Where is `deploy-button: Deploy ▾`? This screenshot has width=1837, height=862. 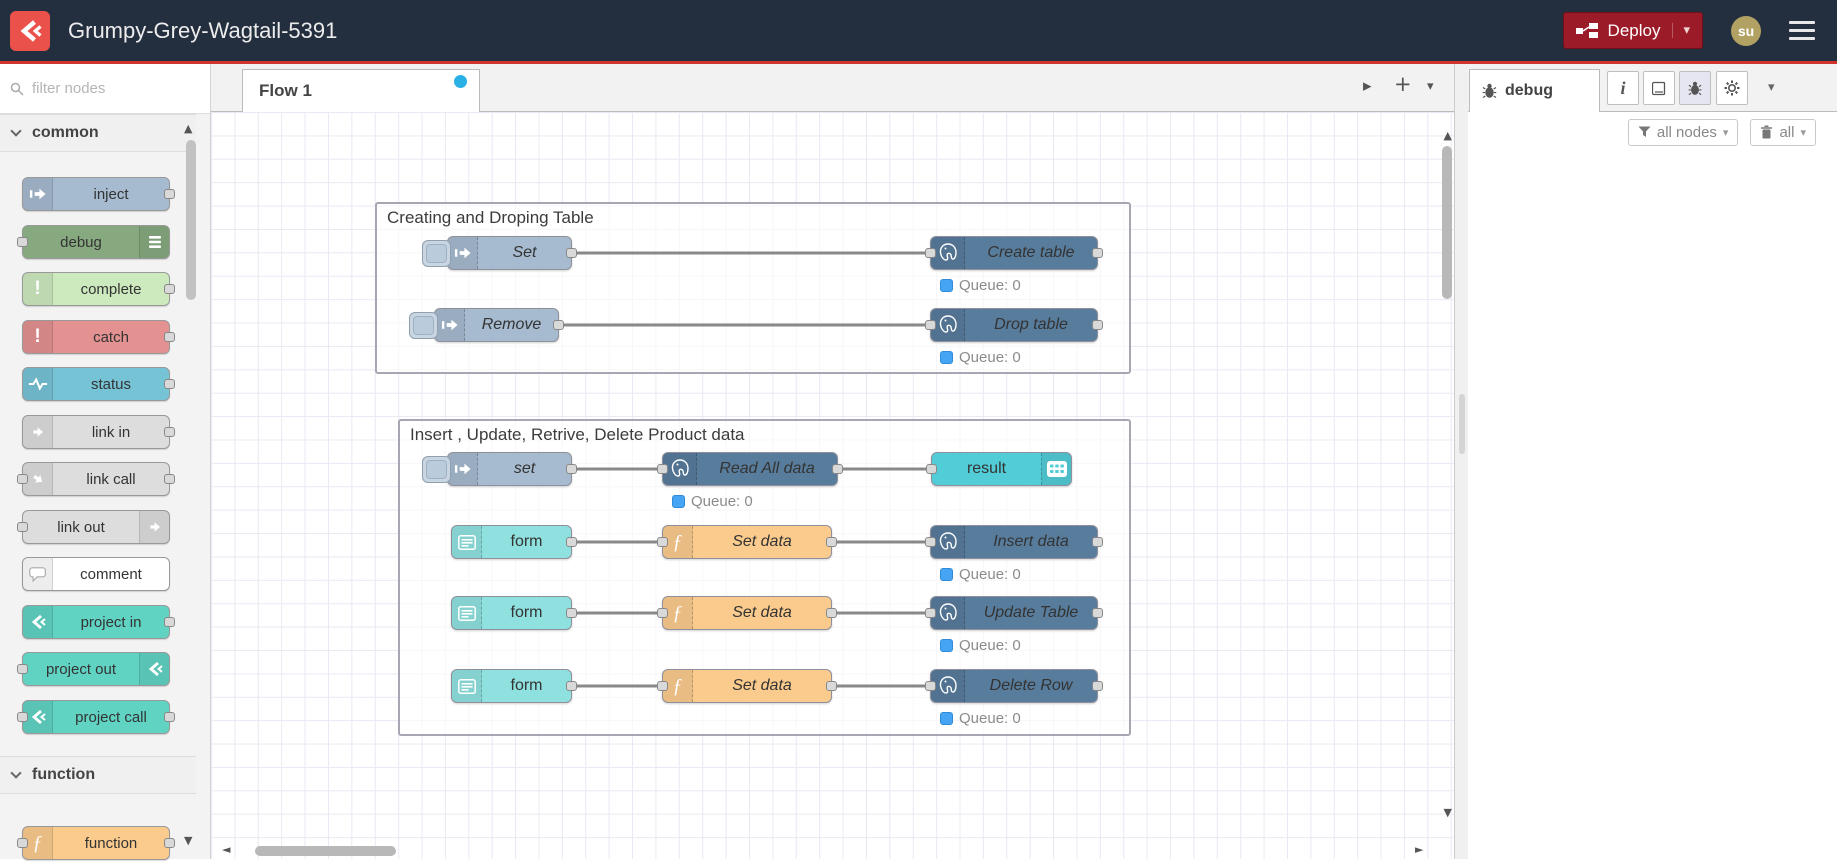
deploy-button: Deploy ▾ is located at coordinates (1632, 30).